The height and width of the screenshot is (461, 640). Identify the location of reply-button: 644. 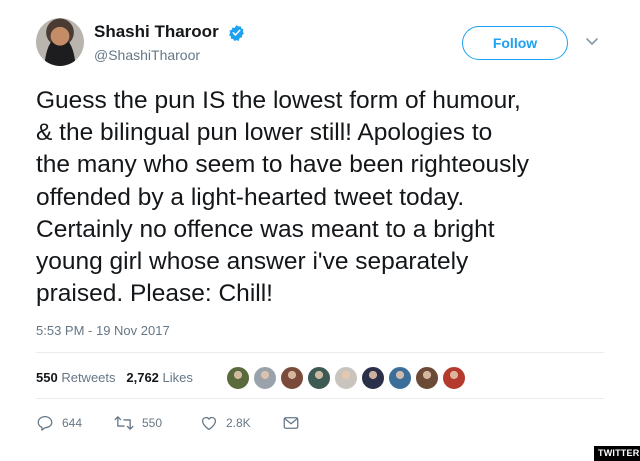
(59, 423).